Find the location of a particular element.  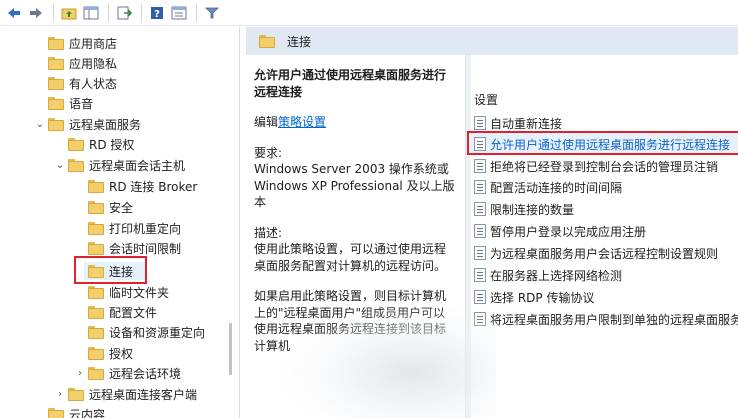

setting-label: 拒绝将已经登录到控制台会话的管理员注销 is located at coordinates (604, 166).